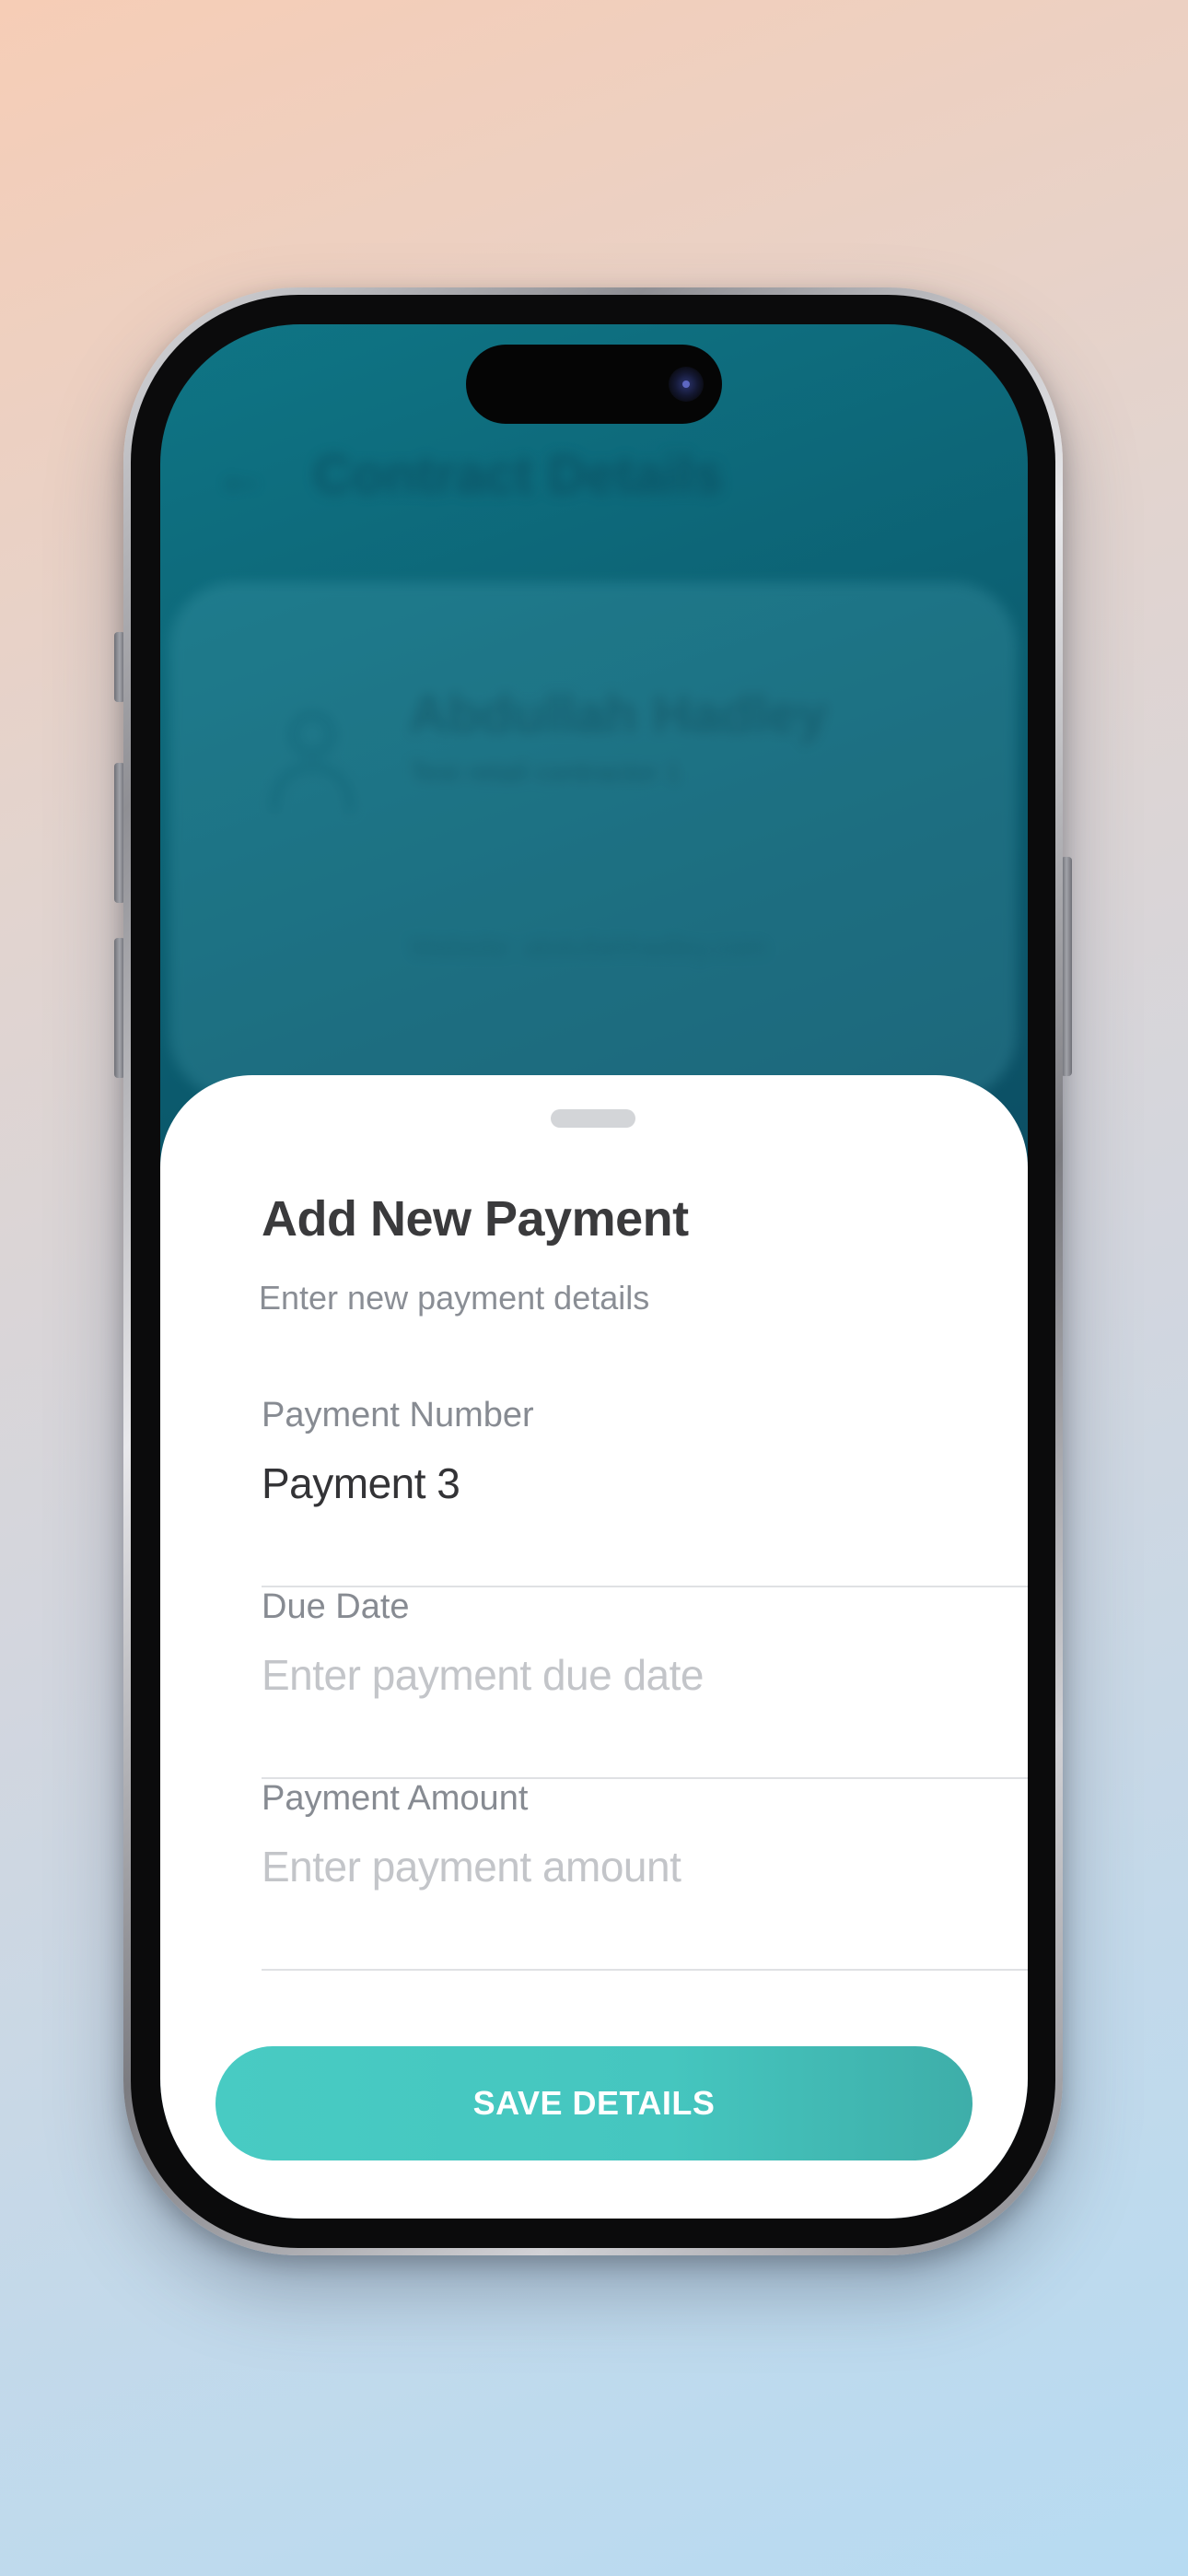 This screenshot has height=2576, width=1188. I want to click on payment-number-label: Payment Number, so click(398, 1415).